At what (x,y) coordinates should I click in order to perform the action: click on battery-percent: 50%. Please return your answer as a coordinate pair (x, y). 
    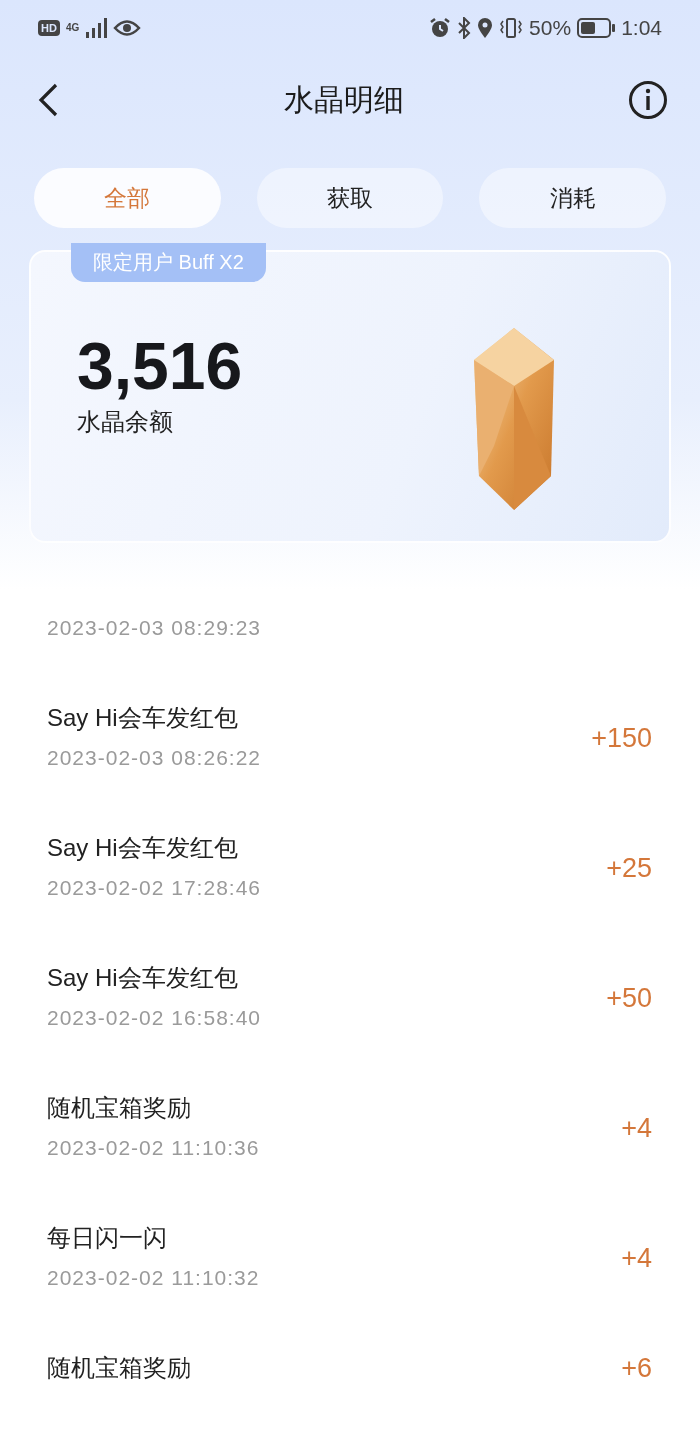
    Looking at the image, I should click on (550, 27).